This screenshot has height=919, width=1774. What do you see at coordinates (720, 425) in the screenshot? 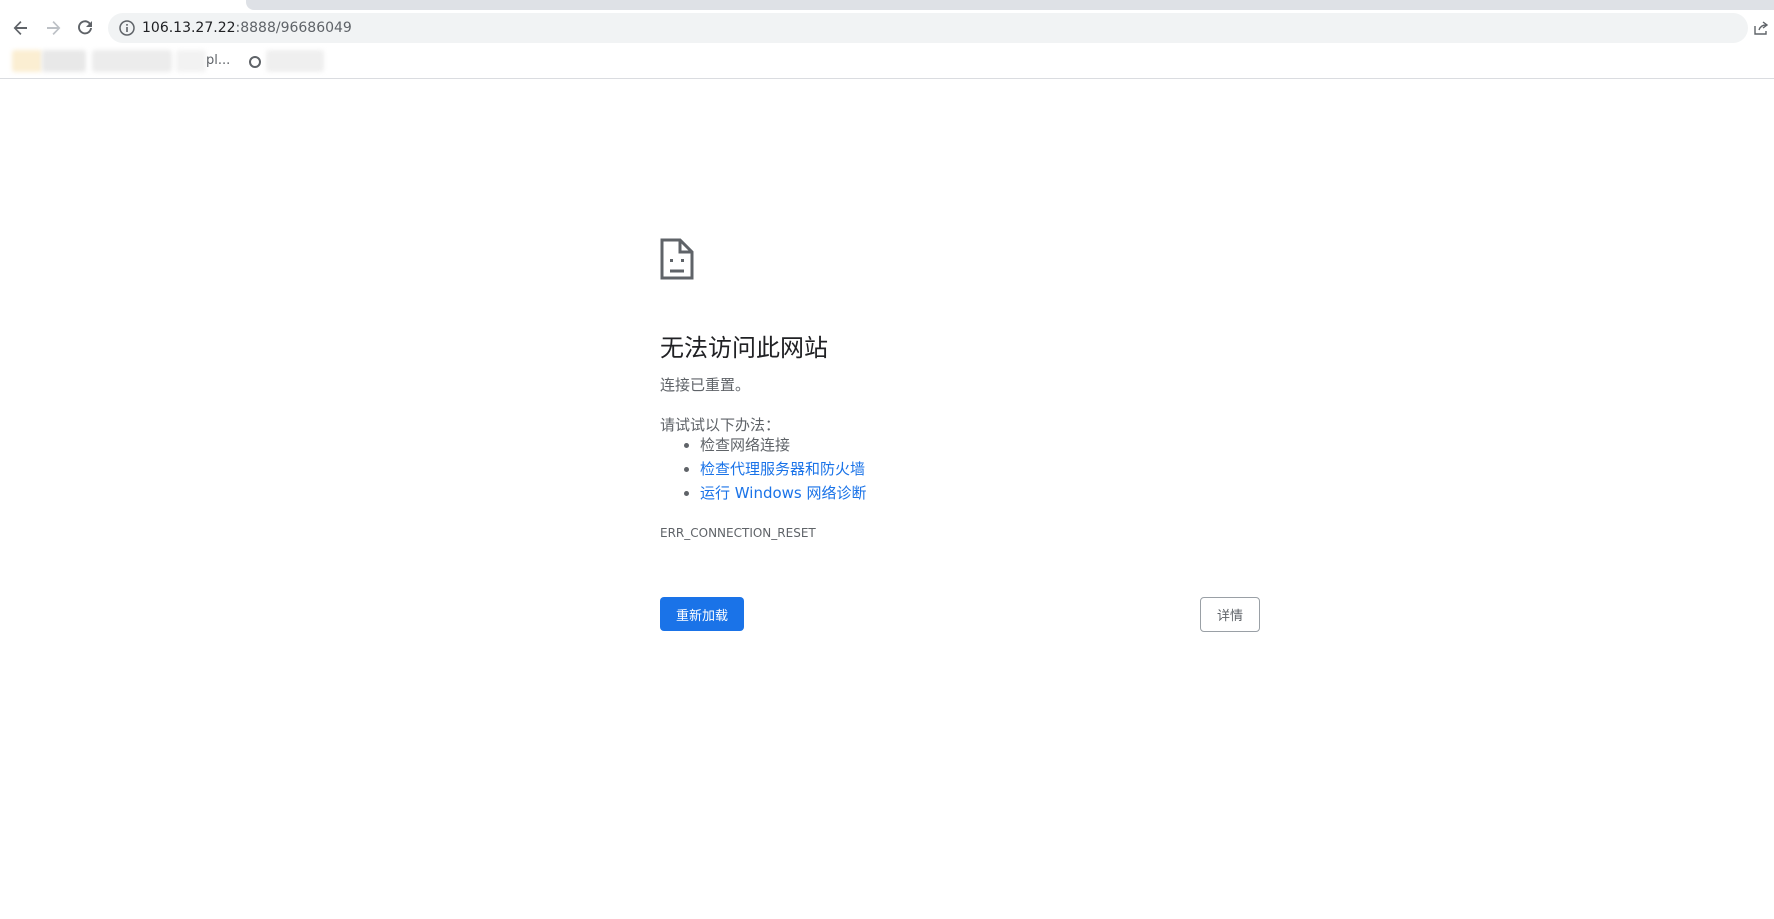
I see `suggestions-heading: 请试试以下办法：` at bounding box center [720, 425].